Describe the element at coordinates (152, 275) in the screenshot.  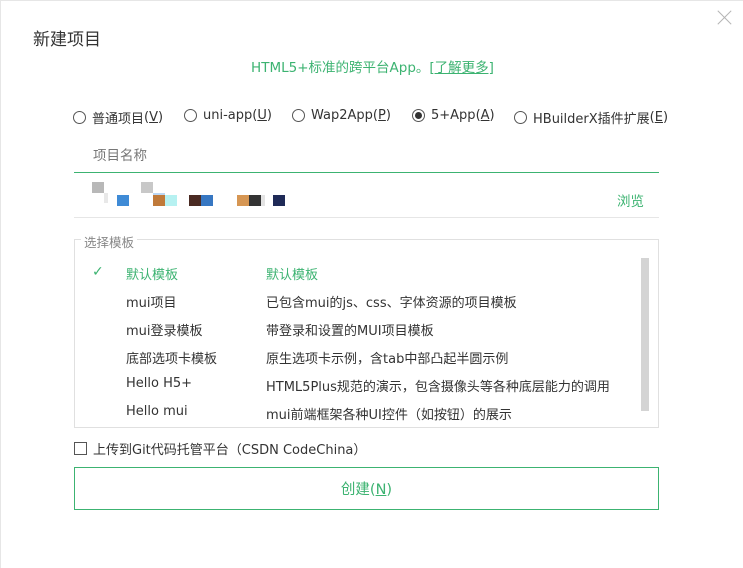
I see `template-name: 默认模板` at that location.